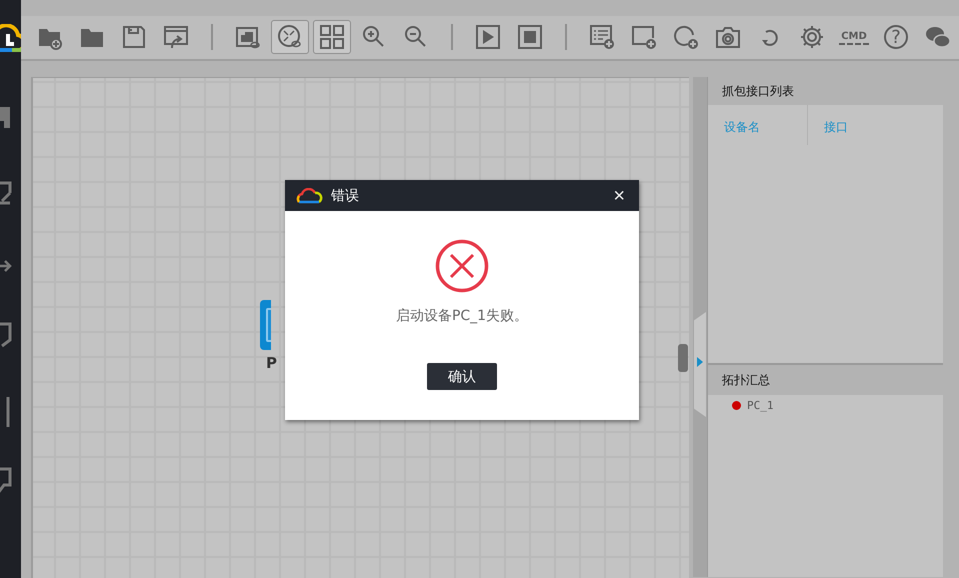 This screenshot has width=959, height=578. Describe the element at coordinates (896, 37) in the screenshot. I see `help-button: ?` at that location.